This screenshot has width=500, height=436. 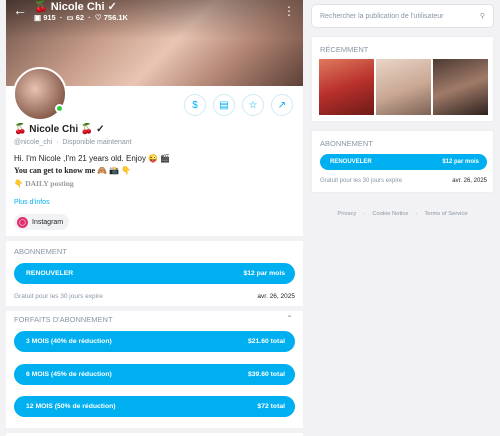 I want to click on profile-handle: @nicole_chi, so click(x=33, y=142).